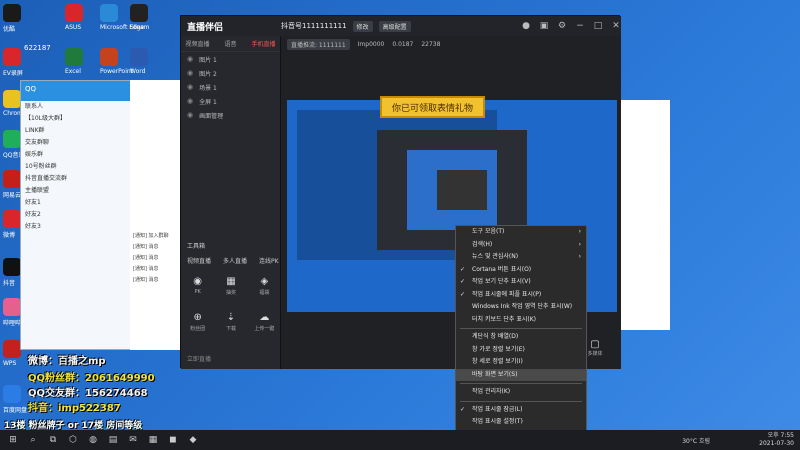  Describe the element at coordinates (521, 374) in the screenshot. I see `context-menu-item: 바탕 화면 보기(S)` at that location.